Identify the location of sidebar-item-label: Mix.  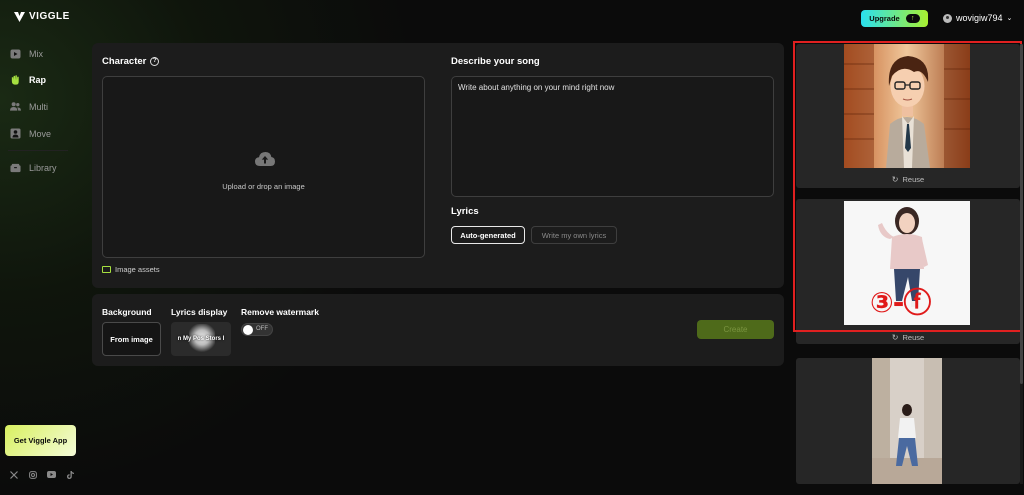
(36, 53).